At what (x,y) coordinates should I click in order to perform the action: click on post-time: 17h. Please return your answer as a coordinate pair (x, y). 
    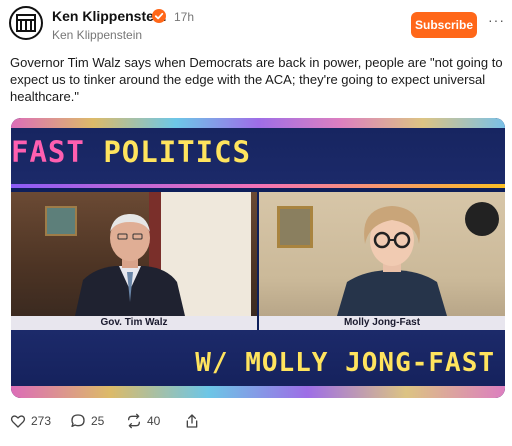
    Looking at the image, I should click on (184, 17).